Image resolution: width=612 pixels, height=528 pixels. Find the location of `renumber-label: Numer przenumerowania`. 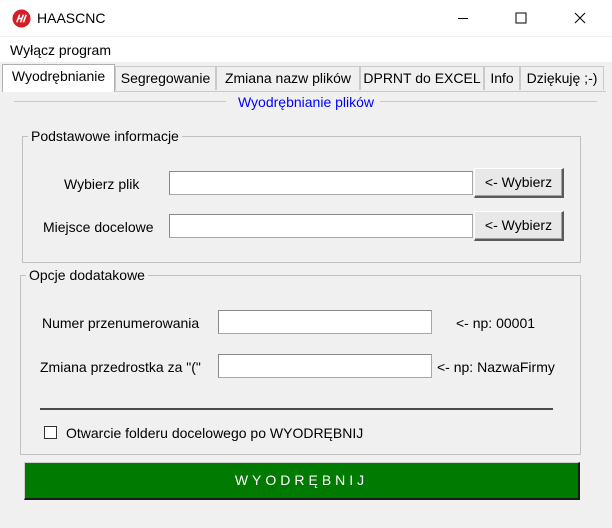

renumber-label: Numer przenumerowania is located at coordinates (121, 323).